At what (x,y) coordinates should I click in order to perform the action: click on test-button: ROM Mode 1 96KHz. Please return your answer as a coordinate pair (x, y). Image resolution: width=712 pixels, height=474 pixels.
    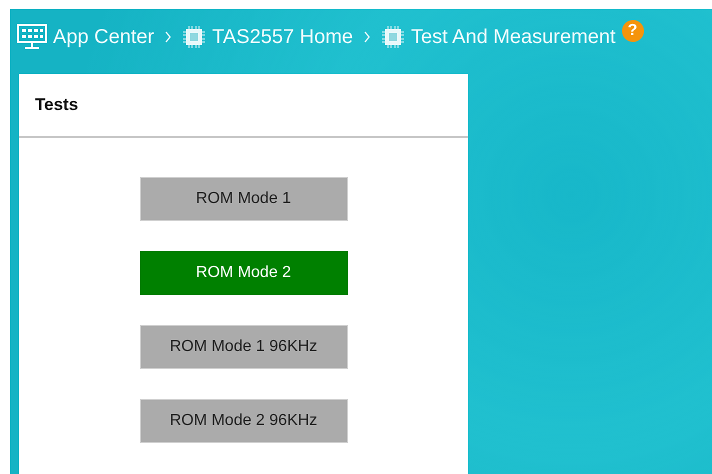
    Looking at the image, I should click on (244, 347).